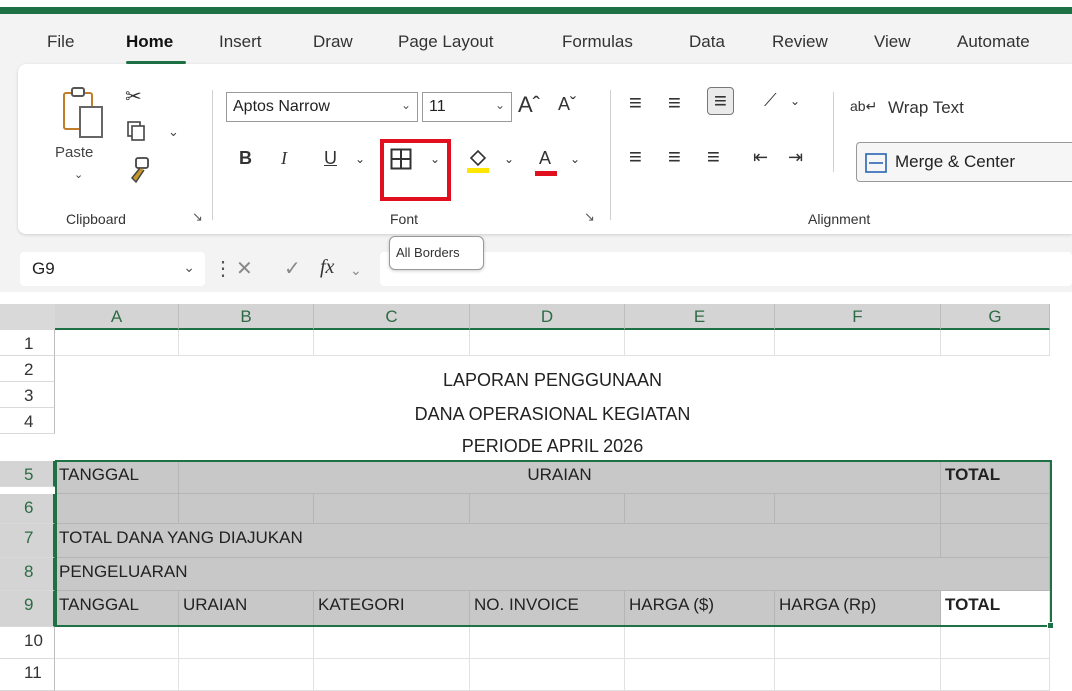 This screenshot has height=691, width=1072. I want to click on report-title-3: PERIODE APRIL 2026, so click(552, 446).